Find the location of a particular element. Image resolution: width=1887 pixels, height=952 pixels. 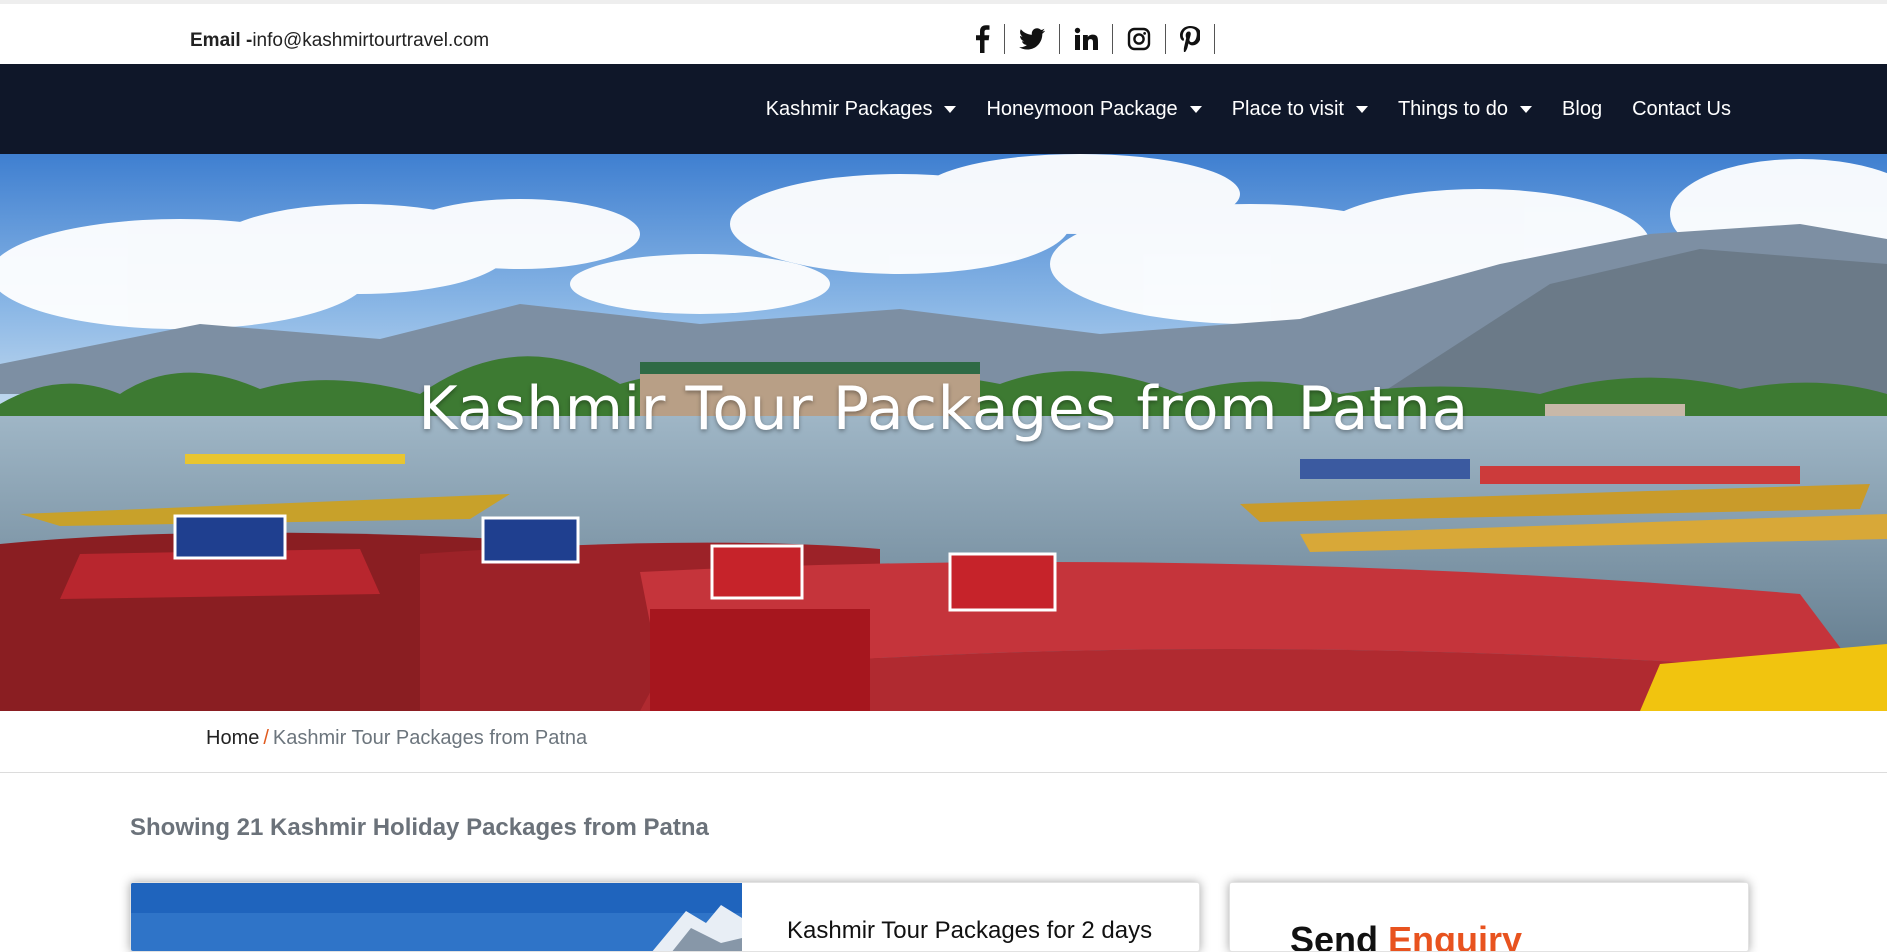

package-card: Kashmir Tour Packages for 2 days is located at coordinates (665, 917).